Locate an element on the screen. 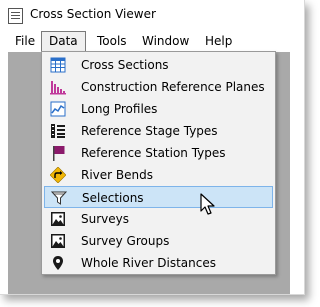 The height and width of the screenshot is (307, 320). menu-item-cross-sections: Cross Sections is located at coordinates (158, 65).